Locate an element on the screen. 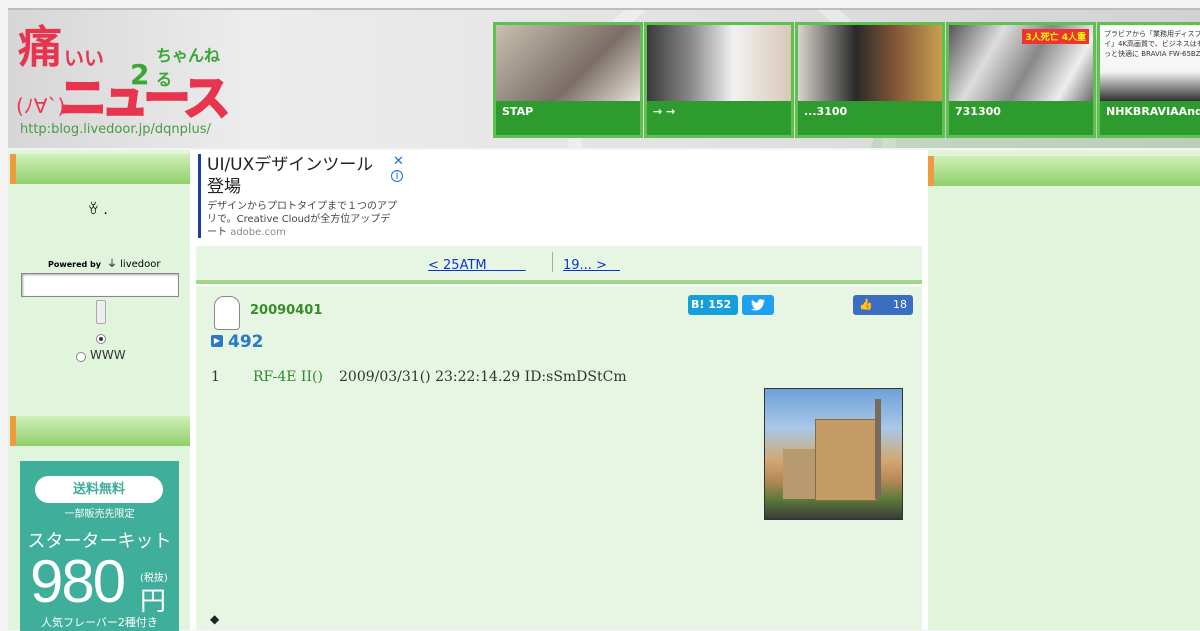 The width and height of the screenshot is (1200, 631). like-count: 18 is located at coordinates (900, 304).